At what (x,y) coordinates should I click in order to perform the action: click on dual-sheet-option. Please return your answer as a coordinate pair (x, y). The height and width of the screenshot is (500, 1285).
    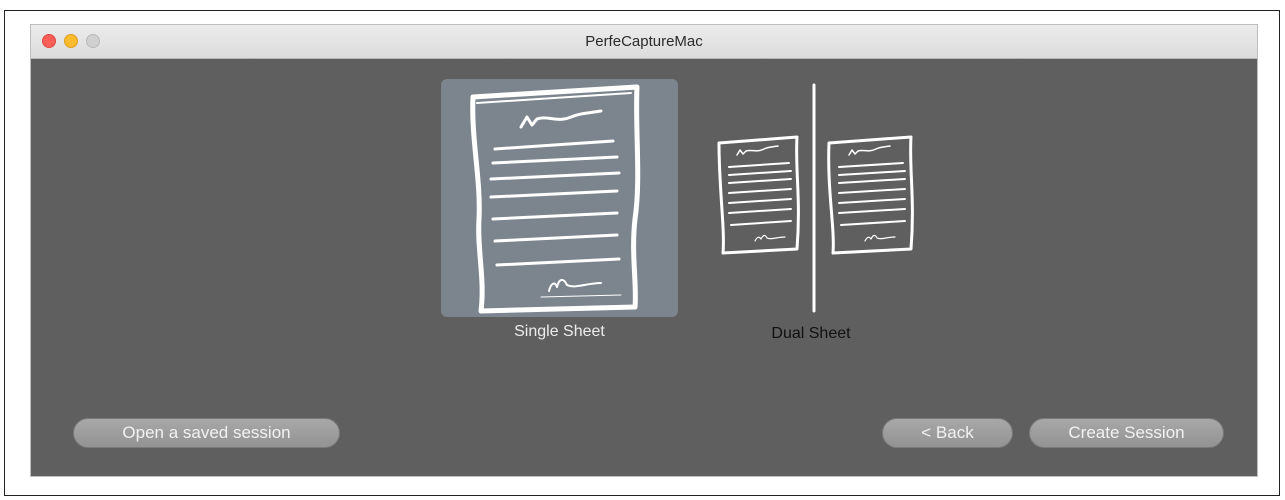
    Looking at the image, I should click on (829, 198).